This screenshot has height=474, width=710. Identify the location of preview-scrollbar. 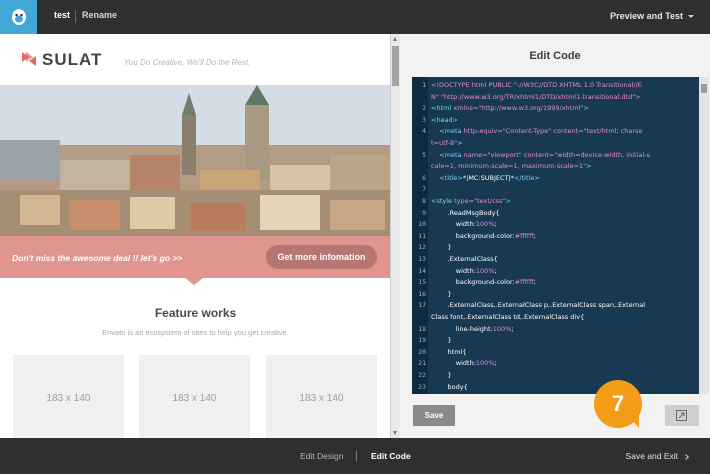
(395, 236).